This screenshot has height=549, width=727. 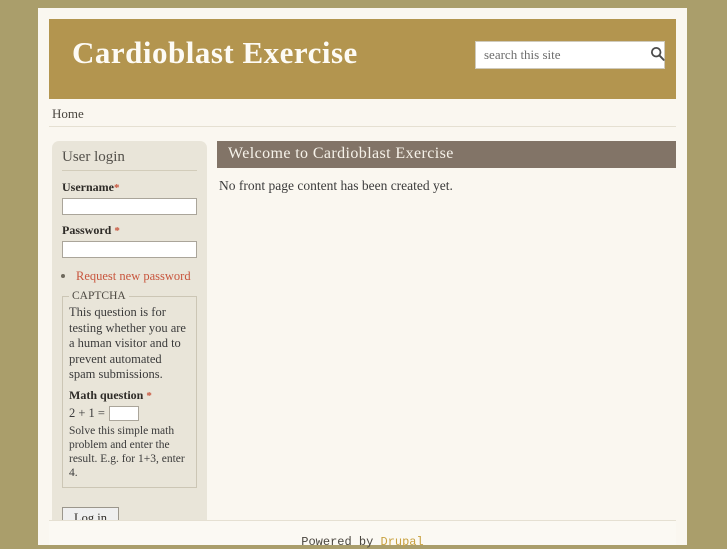 I want to click on search-icon, so click(x=657, y=55).